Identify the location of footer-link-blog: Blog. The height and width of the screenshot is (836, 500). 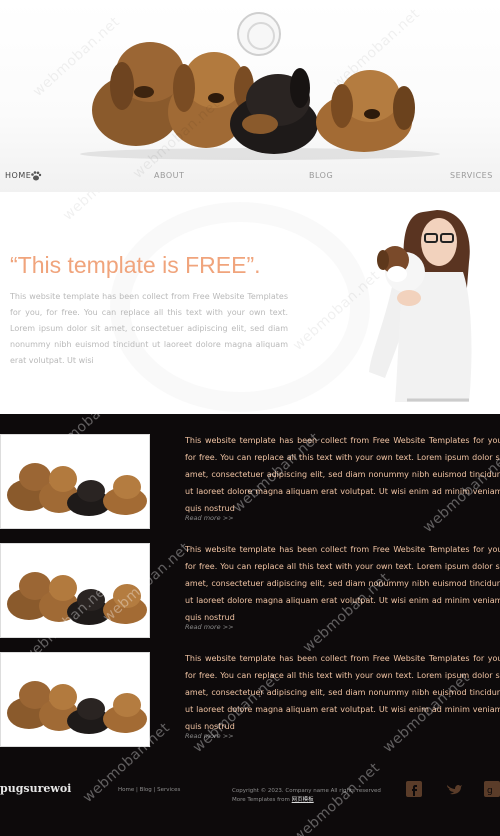
(146, 790).